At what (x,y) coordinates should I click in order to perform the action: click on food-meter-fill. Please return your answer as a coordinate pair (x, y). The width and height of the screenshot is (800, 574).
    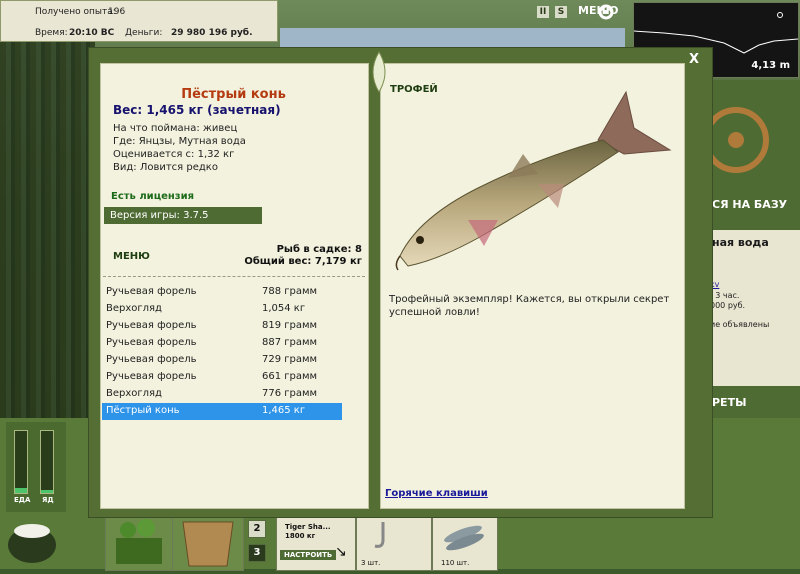
    Looking at the image, I should click on (21, 490).